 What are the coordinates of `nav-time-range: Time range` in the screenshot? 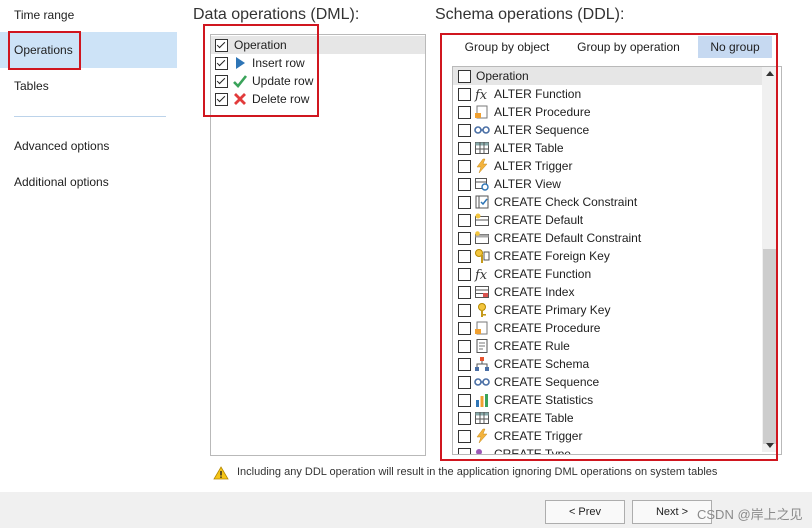 It's located at (44, 15).